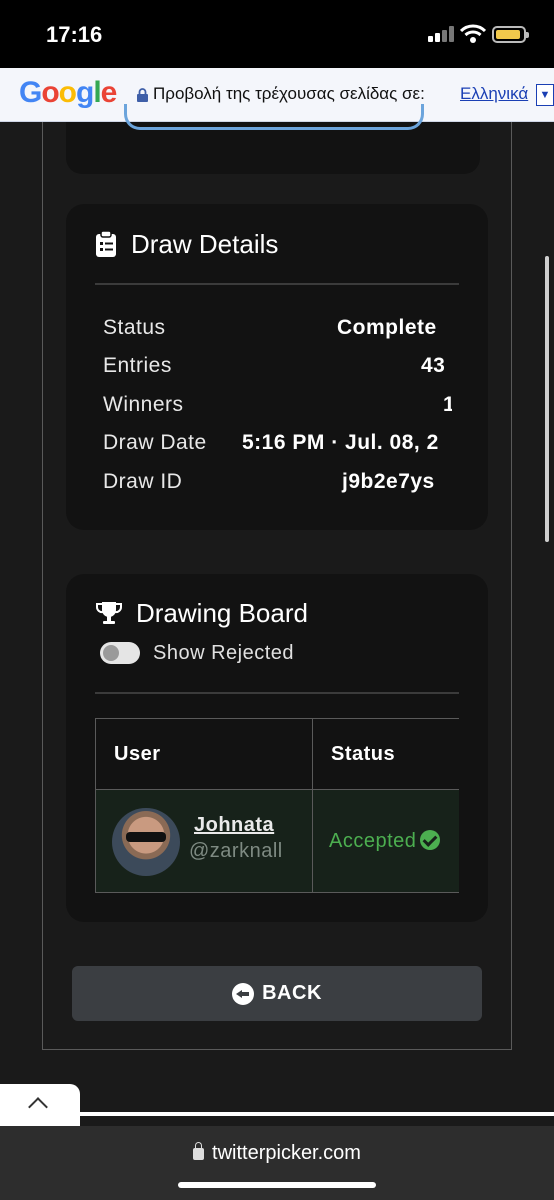 This screenshot has height=1200, width=554. What do you see at coordinates (373, 841) in the screenshot?
I see `status-text: Accepted` at bounding box center [373, 841].